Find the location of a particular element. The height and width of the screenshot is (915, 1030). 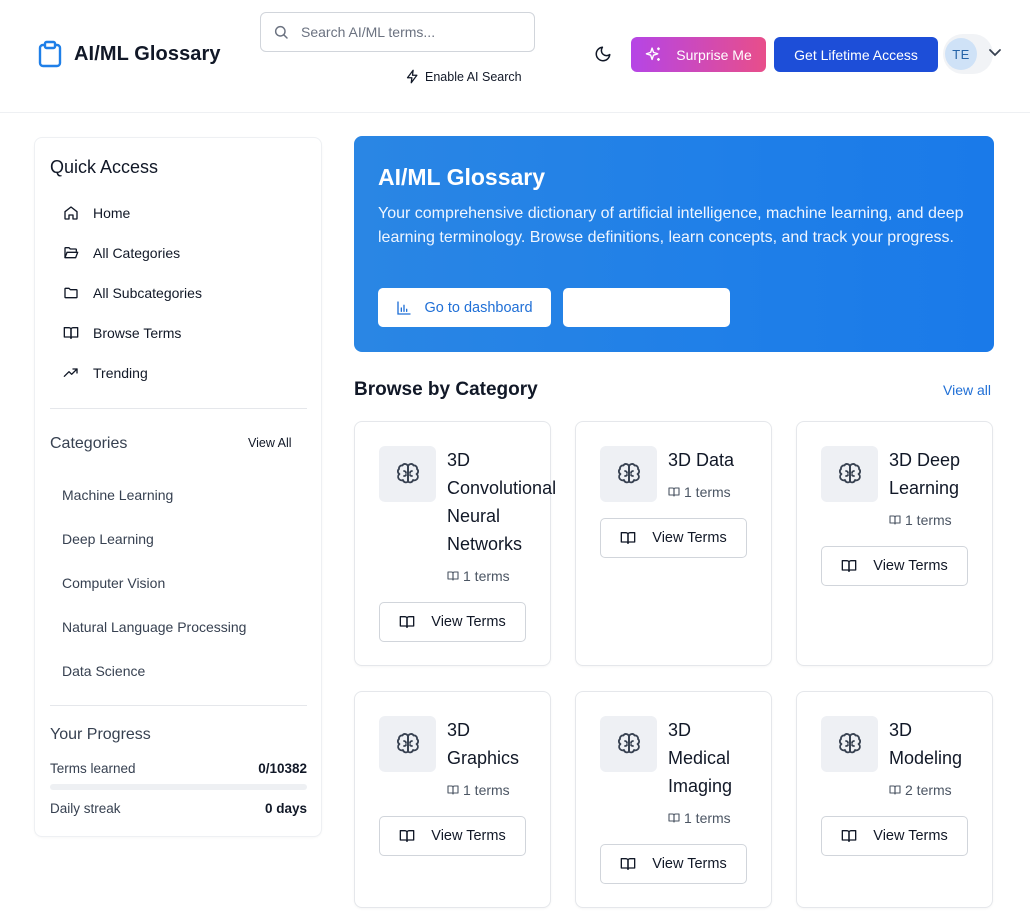

category-card: 3D Data 1 terms View Terms is located at coordinates (673, 543).